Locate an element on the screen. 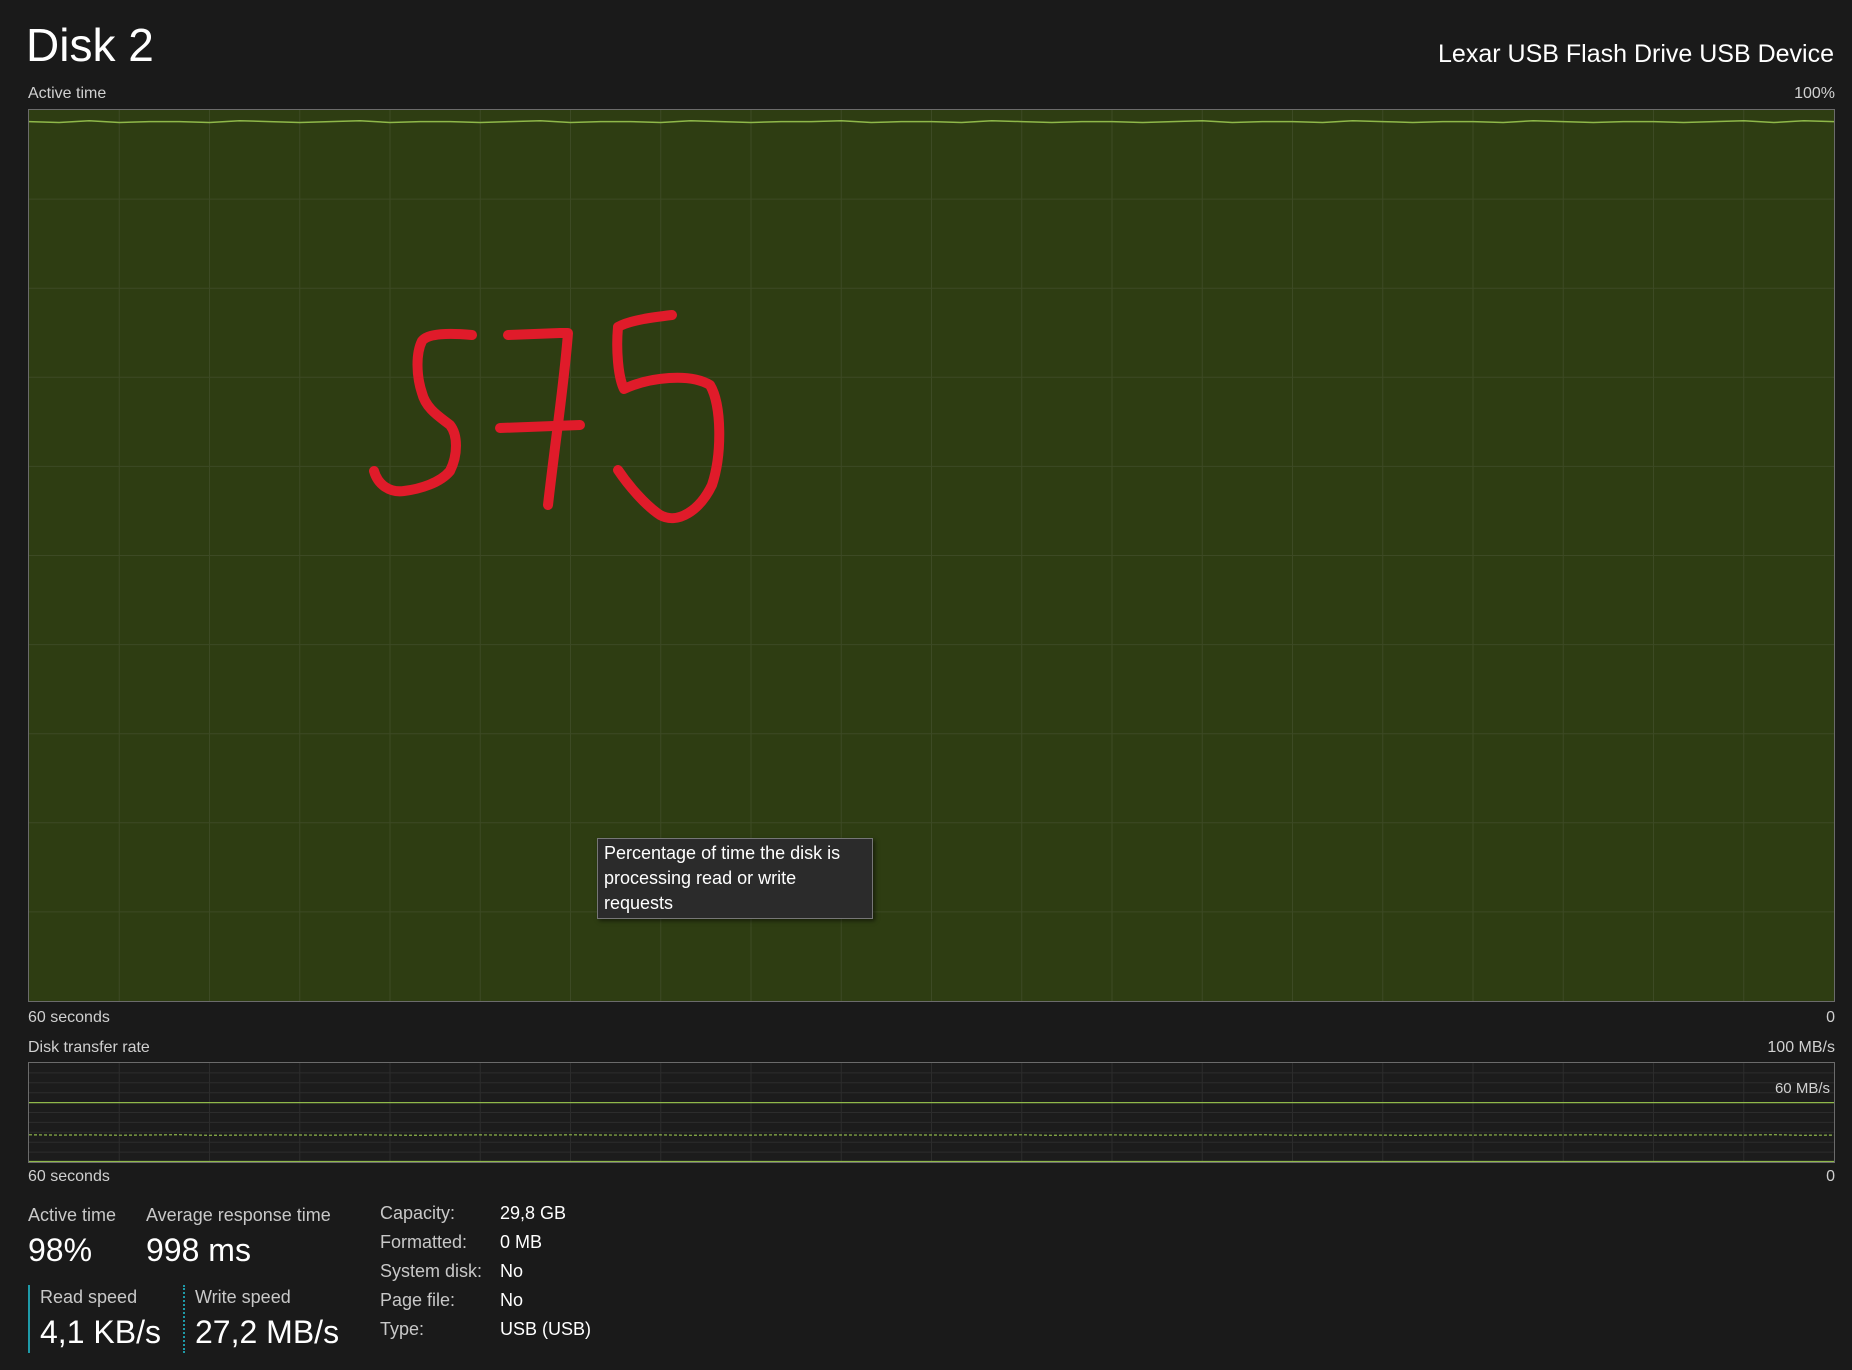 This screenshot has width=1852, height=1370. handwritten-annotation: 575 is located at coordinates (547, 417).